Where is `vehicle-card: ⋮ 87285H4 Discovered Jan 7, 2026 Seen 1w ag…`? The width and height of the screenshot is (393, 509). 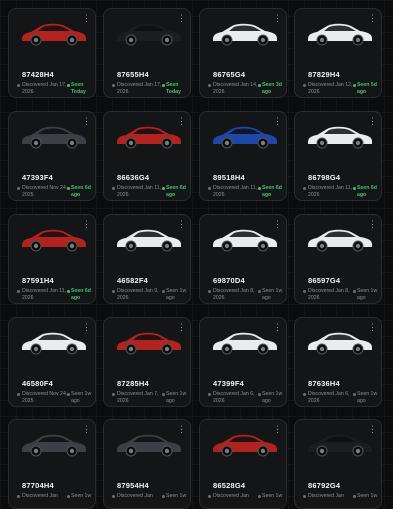
vehicle-card: ⋮ 87285H4 Discovered Jan 7, 2026 Seen 1w ag… is located at coordinates (147, 362).